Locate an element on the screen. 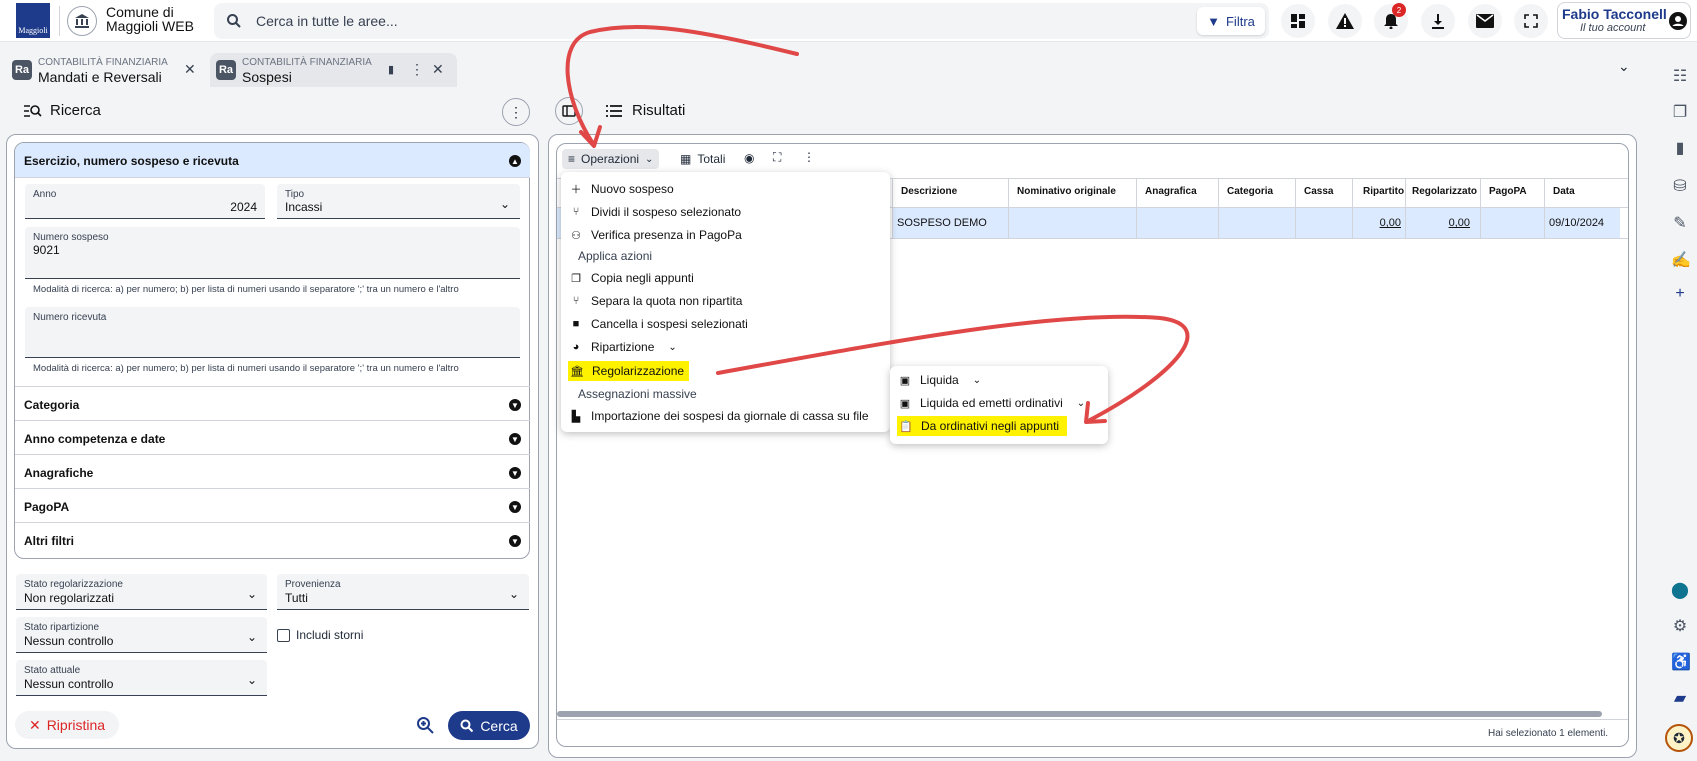  coins-icon: ⛁ is located at coordinates (1680, 186).